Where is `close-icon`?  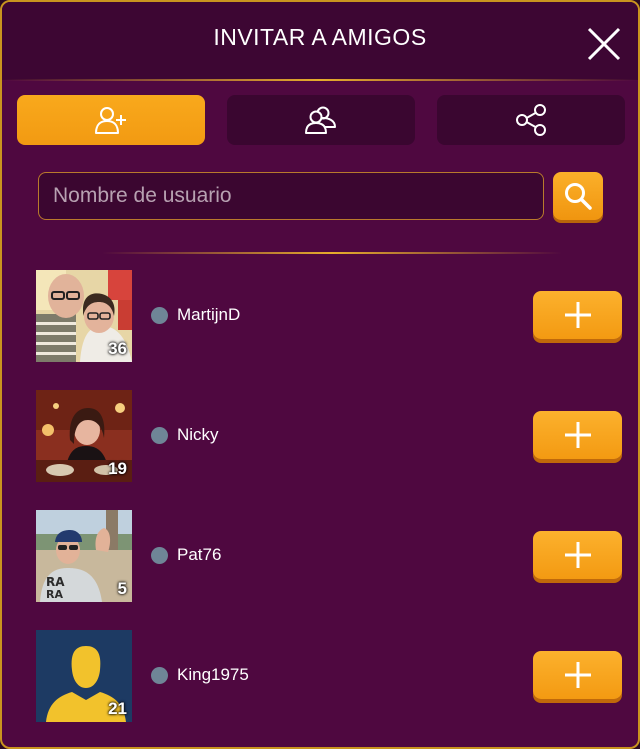
close-icon is located at coordinates (604, 44).